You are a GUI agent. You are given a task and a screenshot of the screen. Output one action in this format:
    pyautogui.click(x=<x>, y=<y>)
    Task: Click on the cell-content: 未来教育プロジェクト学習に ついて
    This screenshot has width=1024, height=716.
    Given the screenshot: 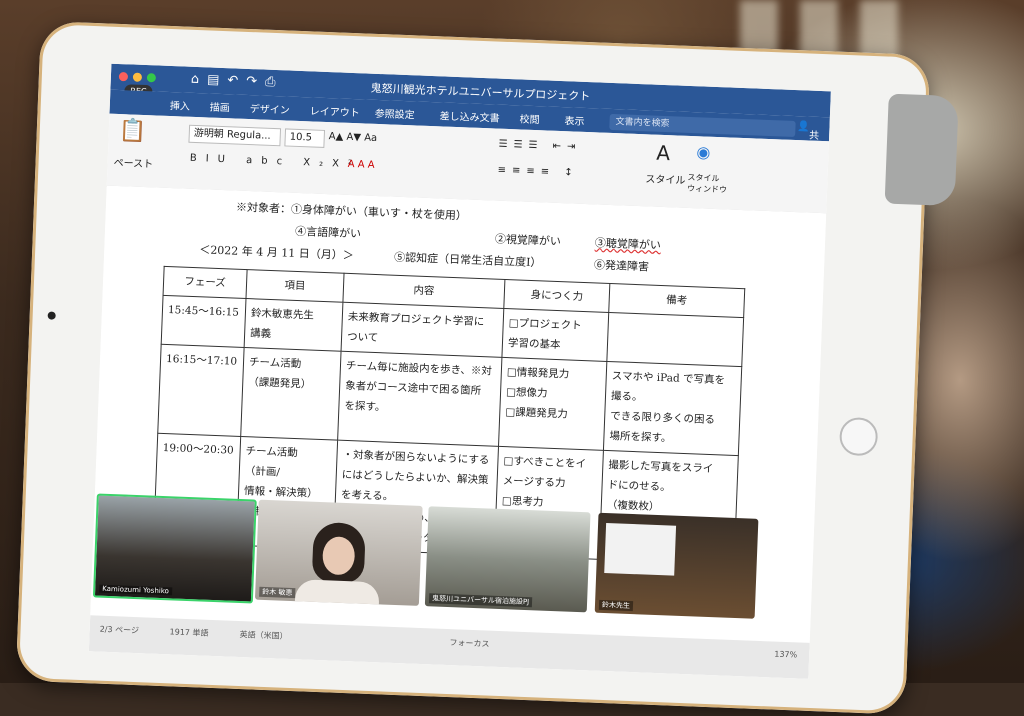 What is the action you would take?
    pyautogui.click(x=422, y=330)
    